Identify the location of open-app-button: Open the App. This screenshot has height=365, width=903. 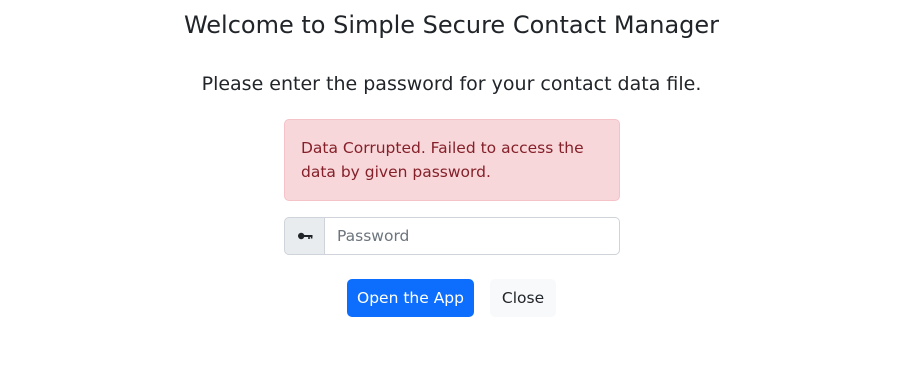
(410, 298).